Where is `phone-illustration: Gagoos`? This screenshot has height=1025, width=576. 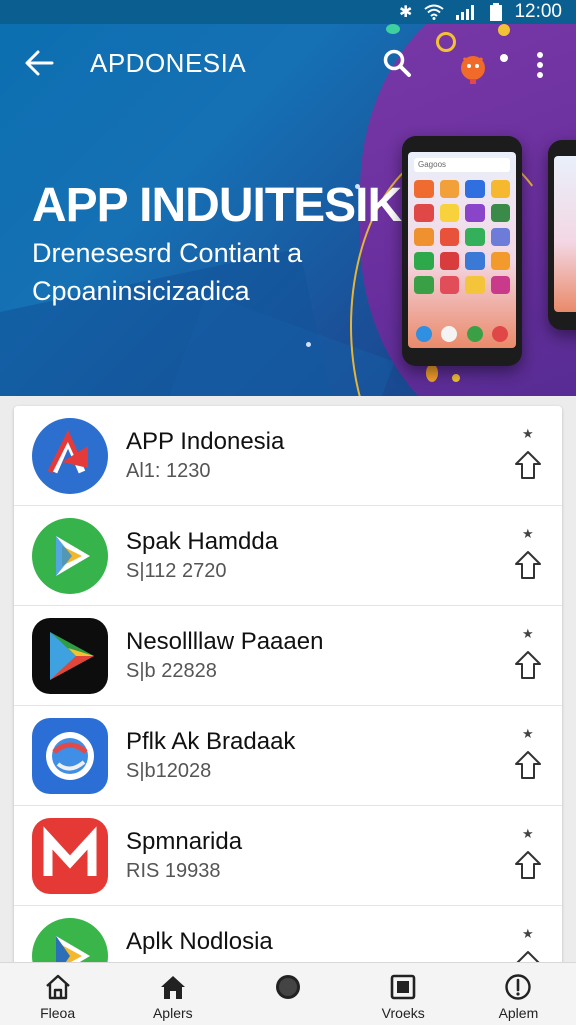 phone-illustration: Gagoos is located at coordinates (462, 251).